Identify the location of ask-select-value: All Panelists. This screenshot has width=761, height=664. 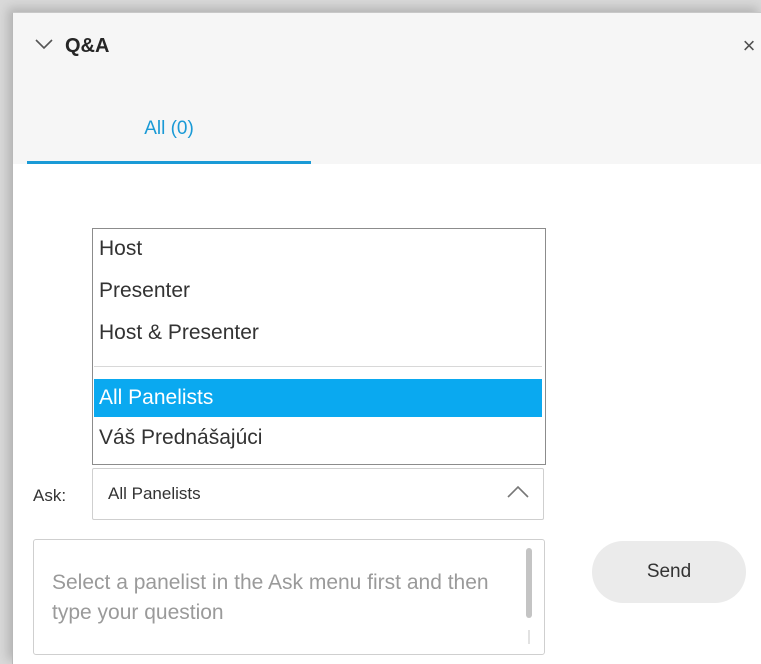
(154, 493).